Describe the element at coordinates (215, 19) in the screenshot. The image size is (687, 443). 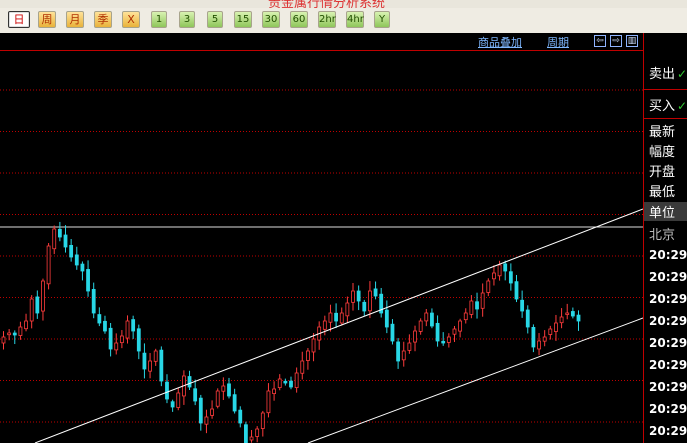
I see `period-button-7: 5` at that location.